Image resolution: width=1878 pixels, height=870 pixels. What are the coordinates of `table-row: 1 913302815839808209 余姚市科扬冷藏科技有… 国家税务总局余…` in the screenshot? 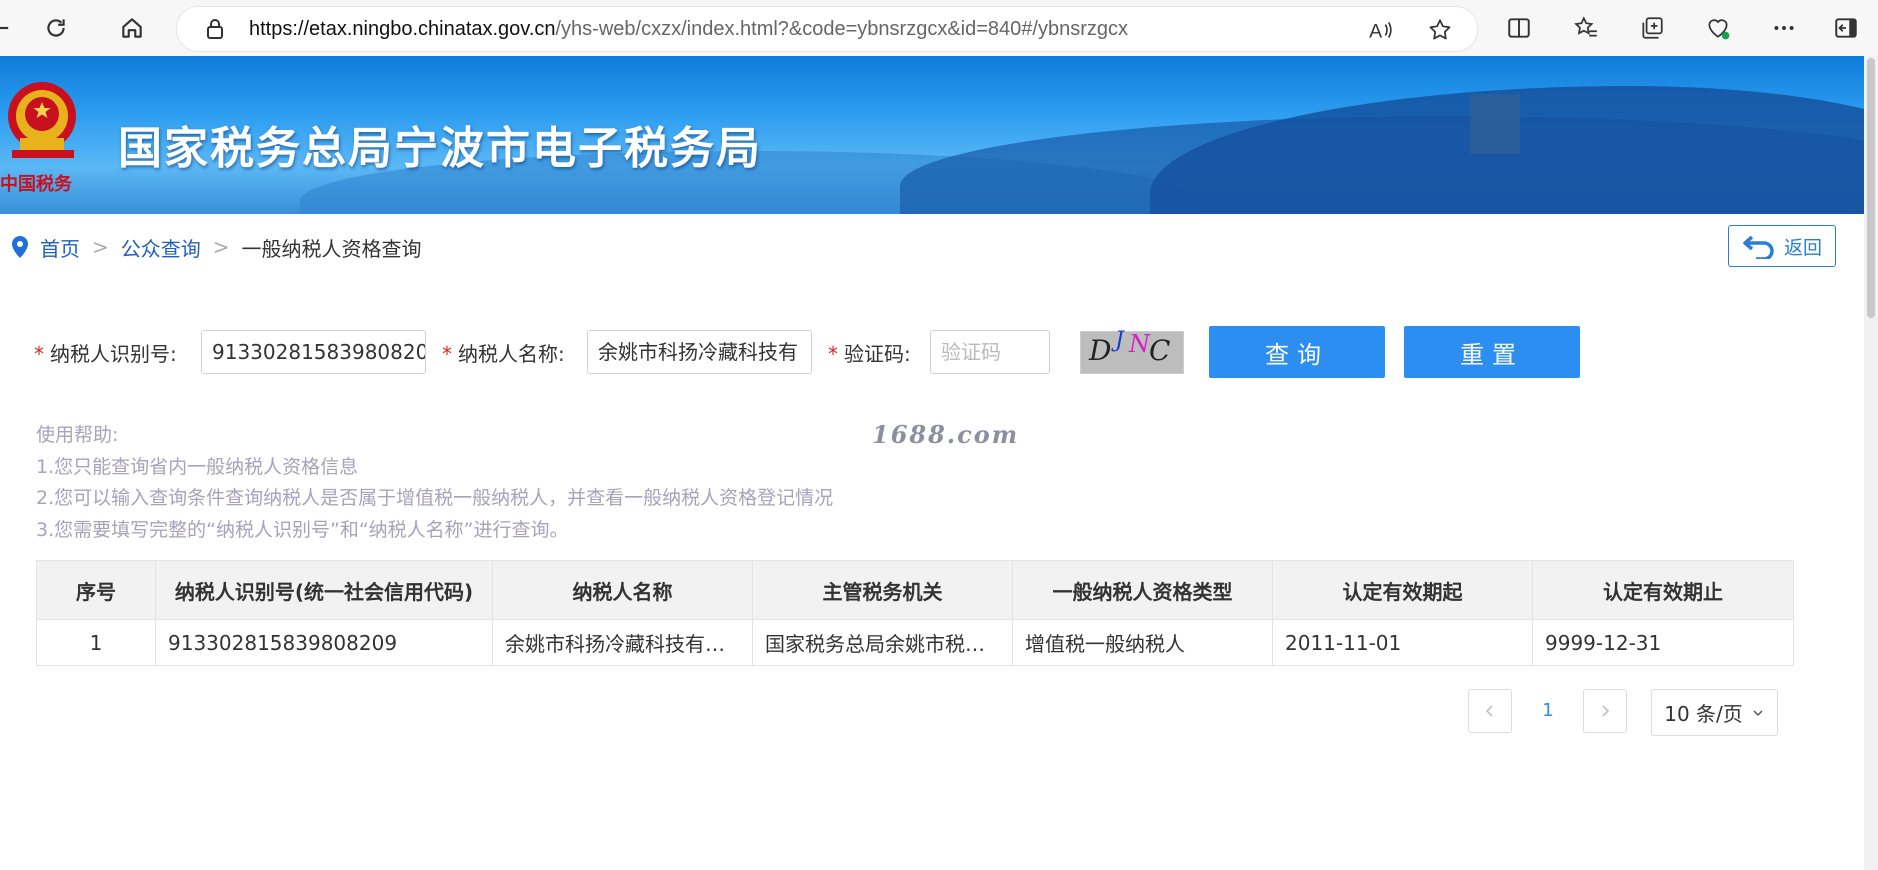 It's located at (915, 642).